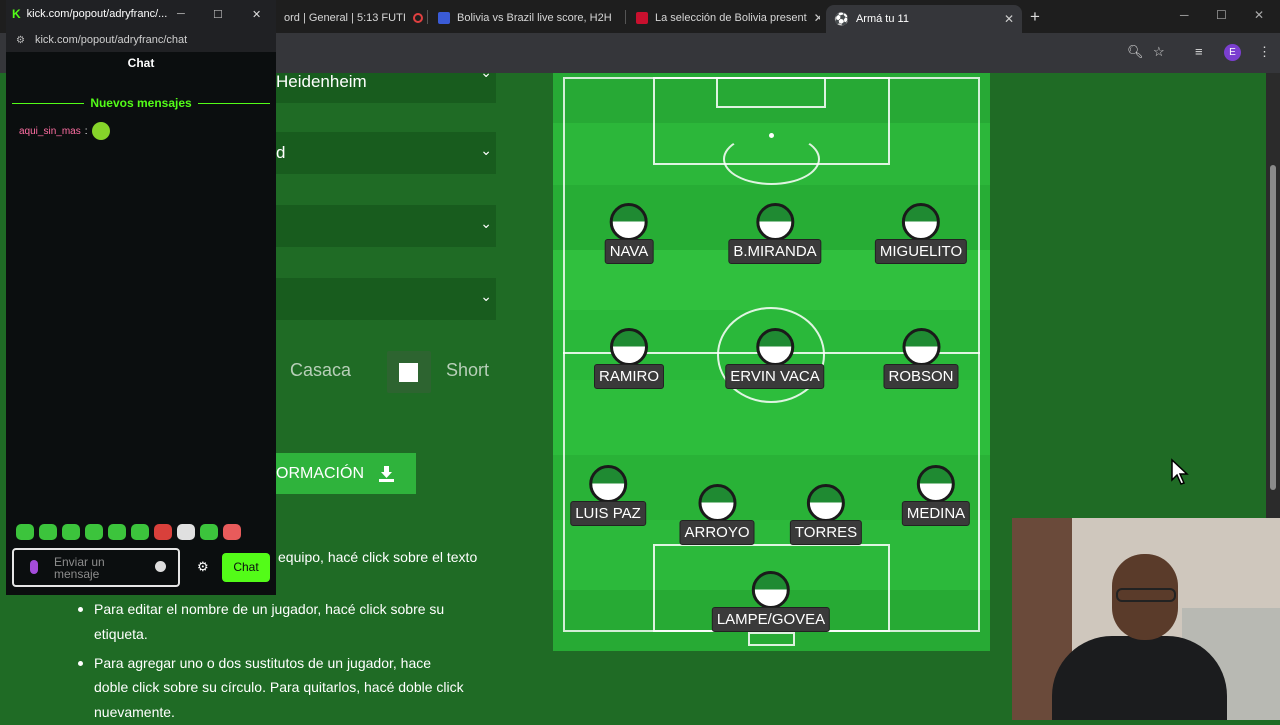 This screenshot has height=725, width=1280. Describe the element at coordinates (1146, 619) in the screenshot. I see `webcam-overlay` at that location.